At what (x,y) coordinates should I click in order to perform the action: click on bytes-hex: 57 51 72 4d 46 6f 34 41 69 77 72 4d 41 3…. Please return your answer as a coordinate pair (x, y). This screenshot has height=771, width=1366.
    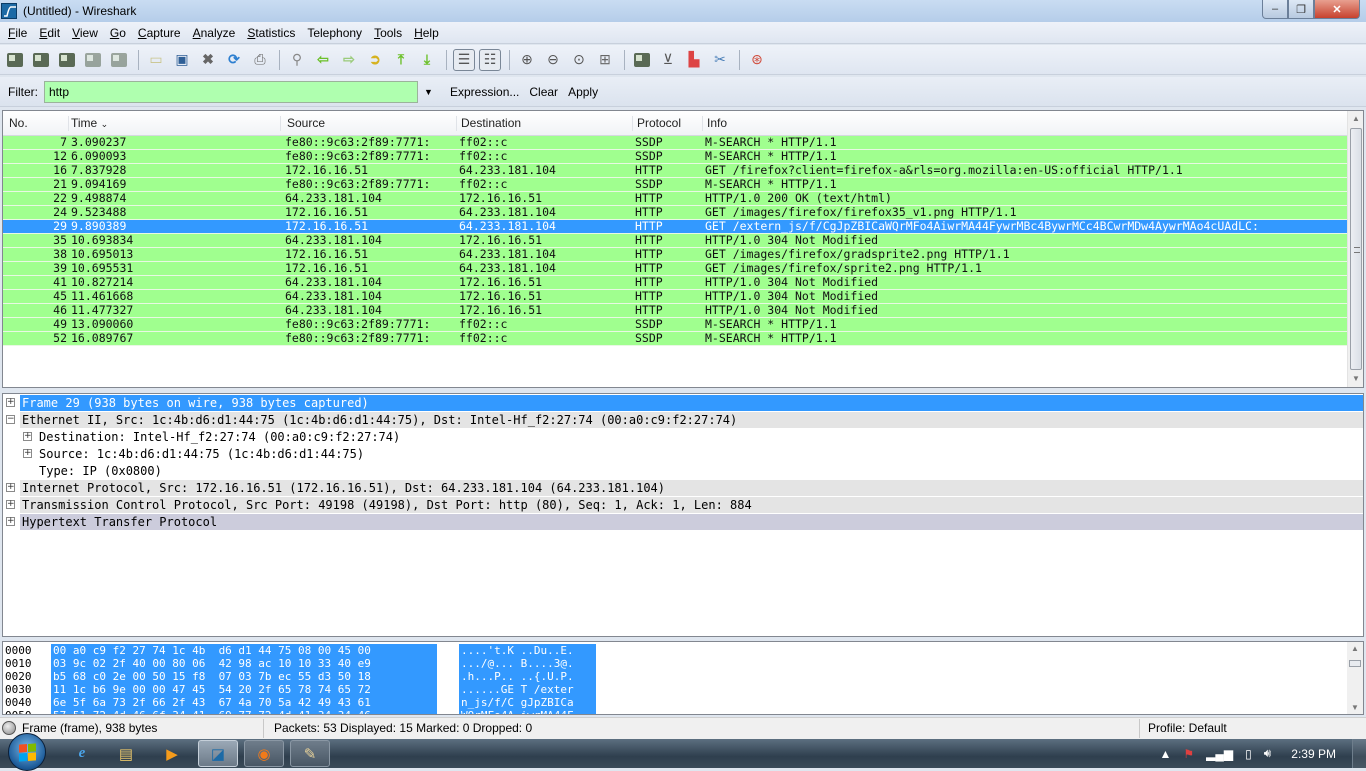
    Looking at the image, I should click on (244, 712).